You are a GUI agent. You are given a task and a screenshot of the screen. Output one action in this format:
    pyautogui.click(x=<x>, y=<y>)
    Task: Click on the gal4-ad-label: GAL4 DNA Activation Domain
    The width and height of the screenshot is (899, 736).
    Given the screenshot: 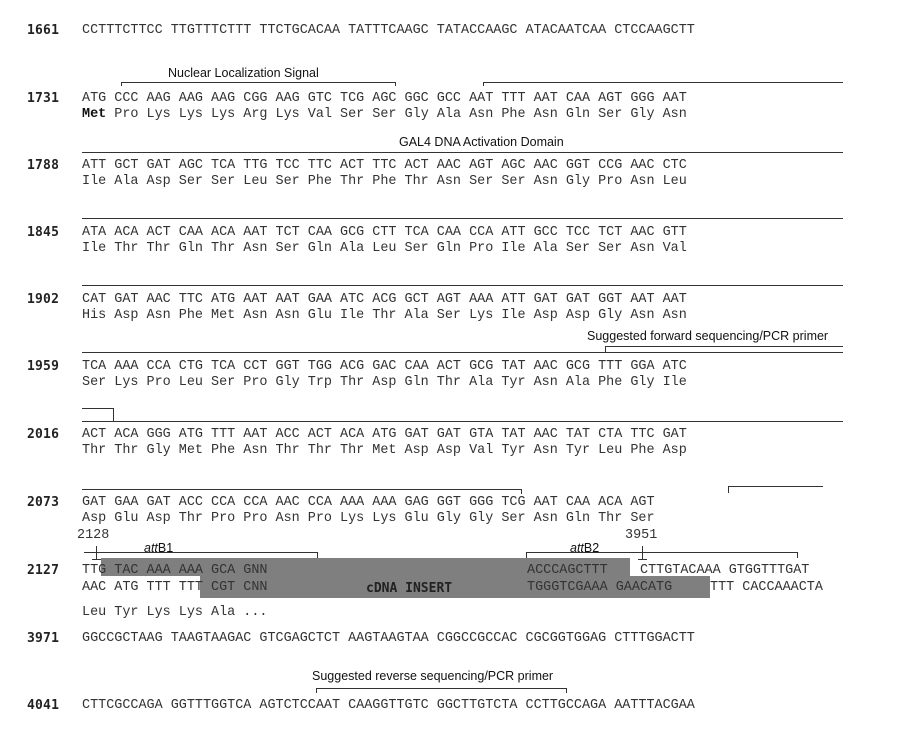 What is the action you would take?
    pyautogui.click(x=481, y=142)
    